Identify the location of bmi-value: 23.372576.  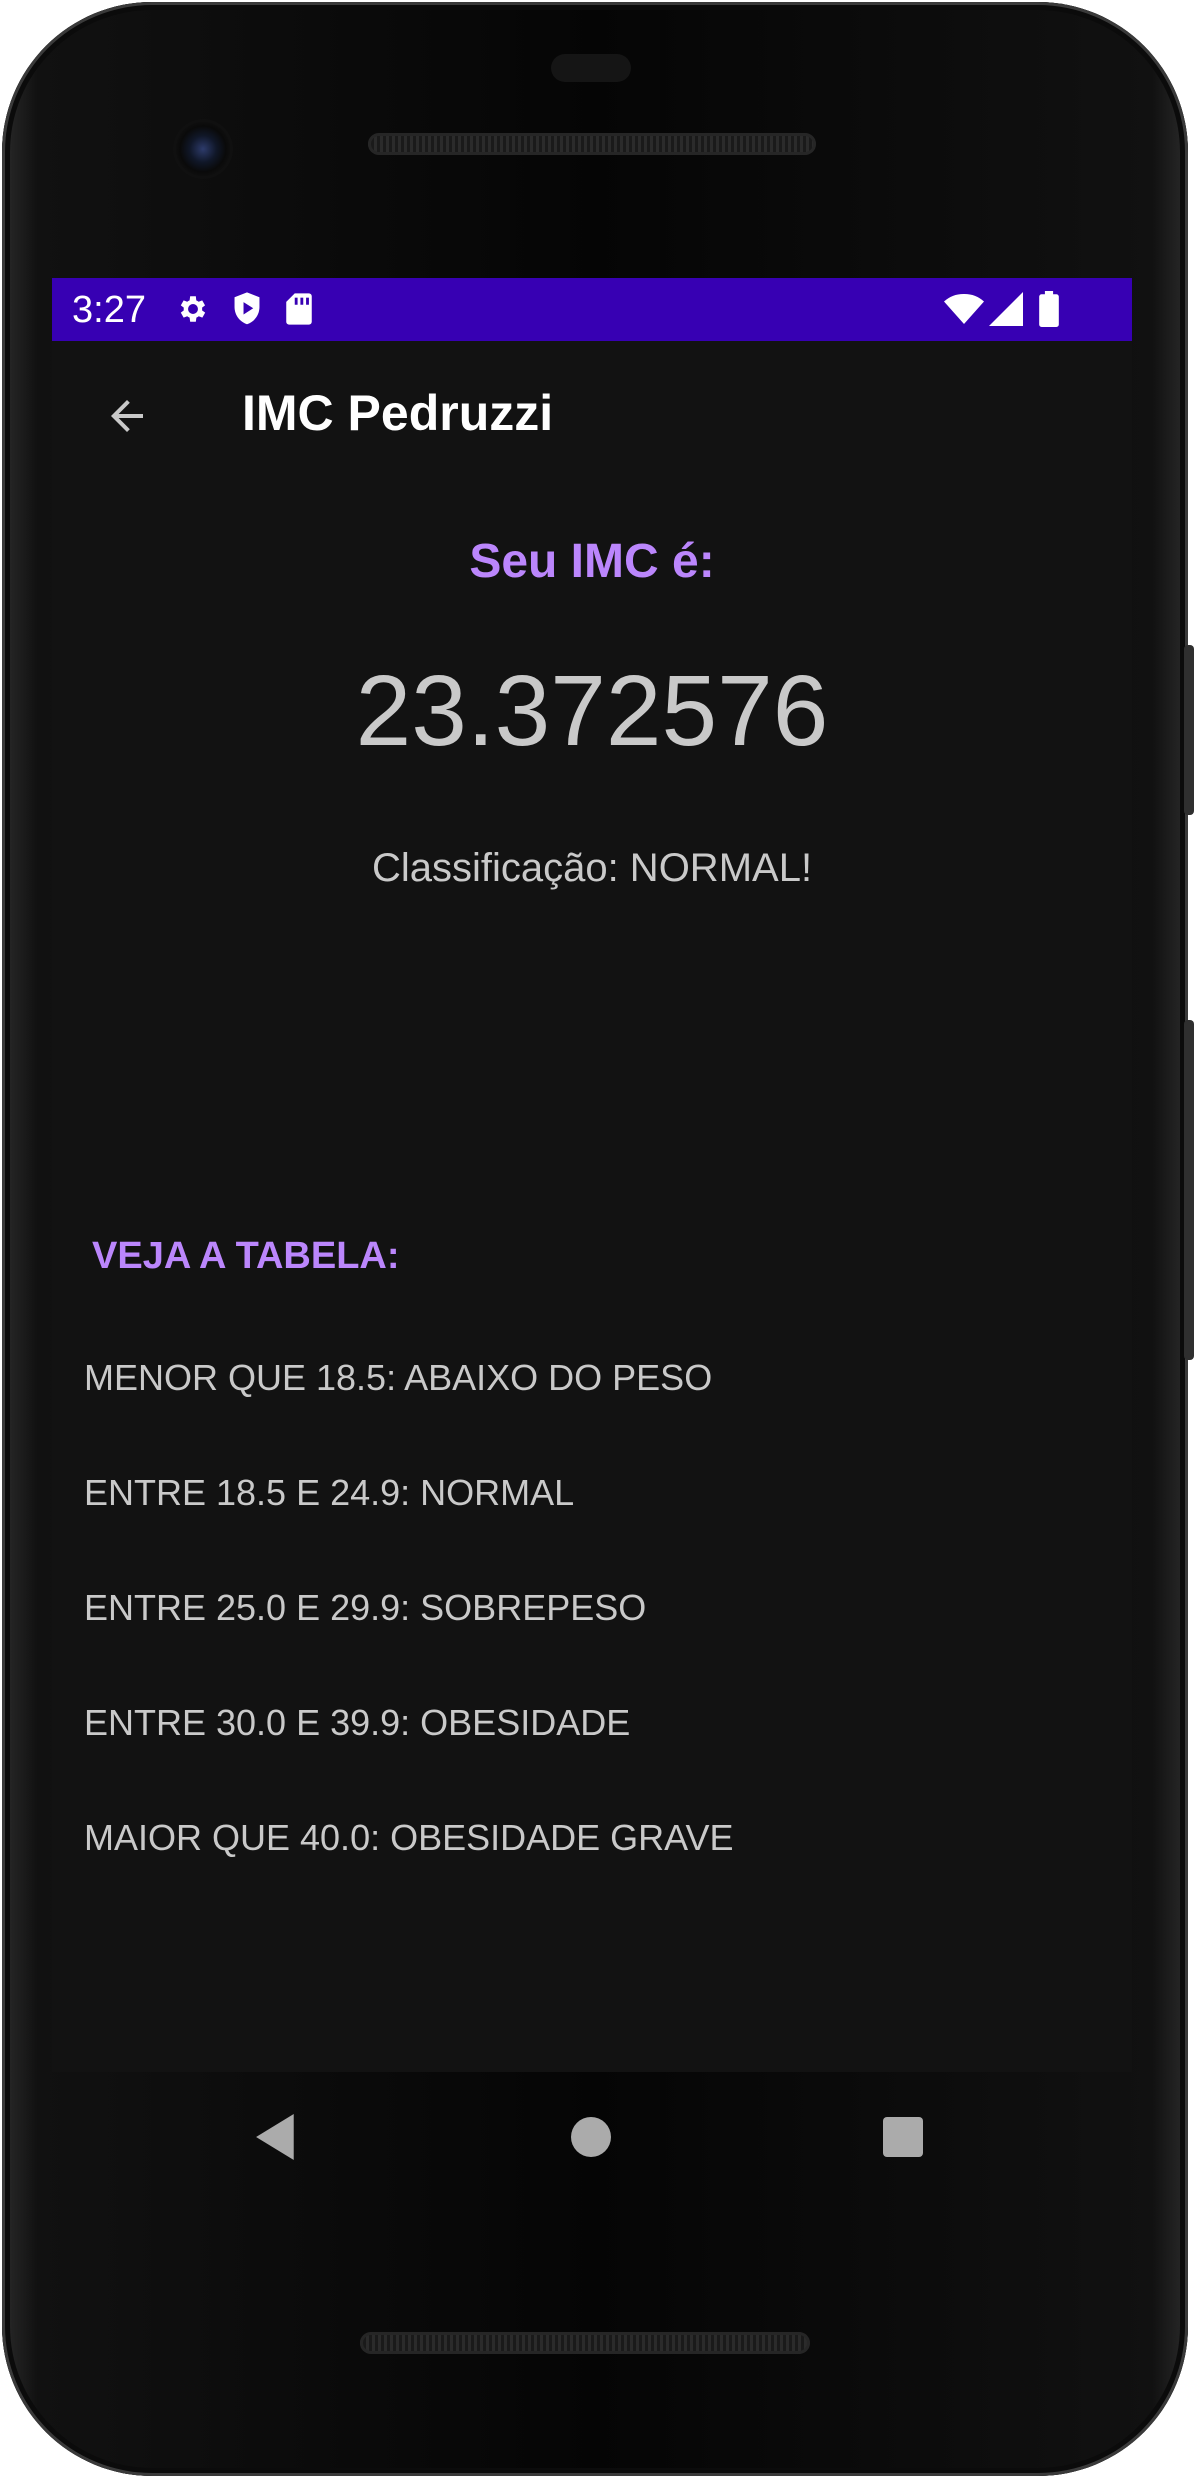
(592, 711).